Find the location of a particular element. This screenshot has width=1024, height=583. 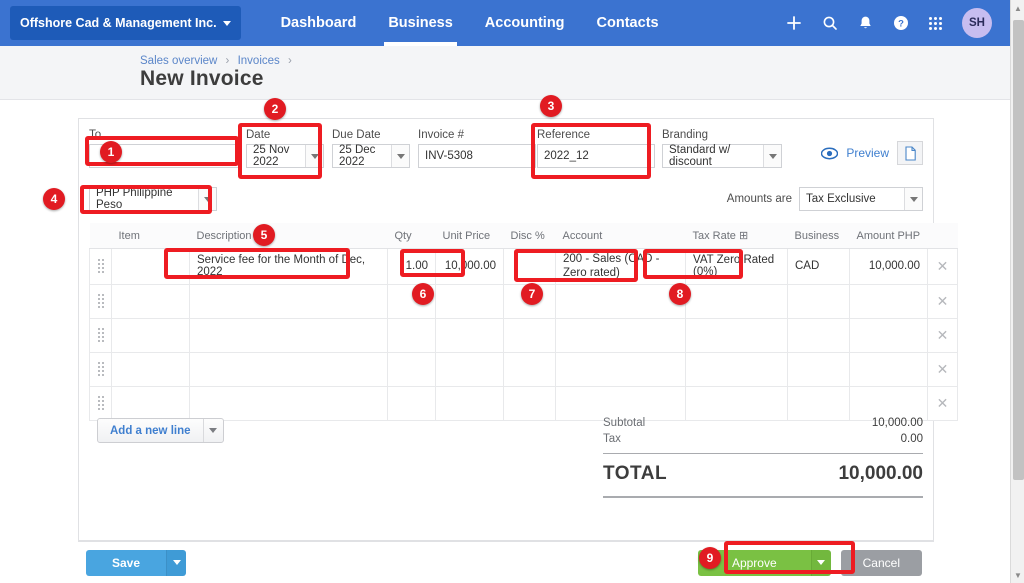

copy-document-icon is located at coordinates (910, 153).